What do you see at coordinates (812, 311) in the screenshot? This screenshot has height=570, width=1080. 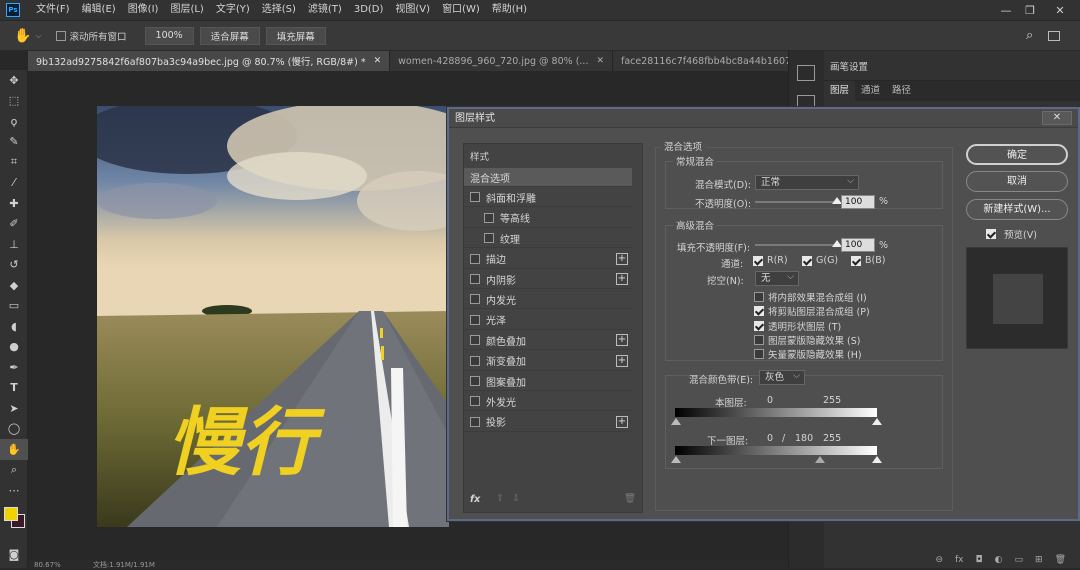 I see `advanced-option-checkbox: 将剪贴图层混合成组 (P)` at bounding box center [812, 311].